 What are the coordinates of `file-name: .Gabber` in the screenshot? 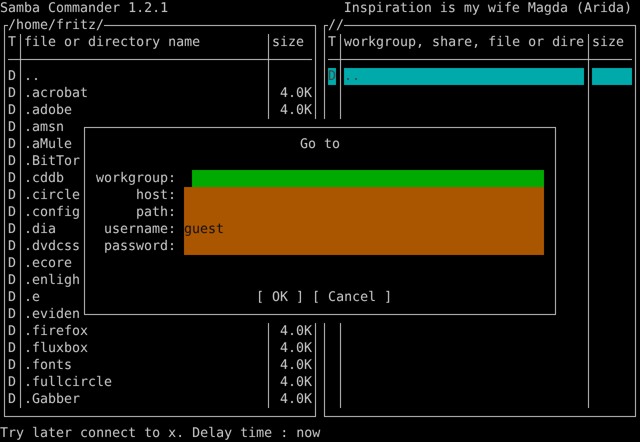 It's located at (52, 399).